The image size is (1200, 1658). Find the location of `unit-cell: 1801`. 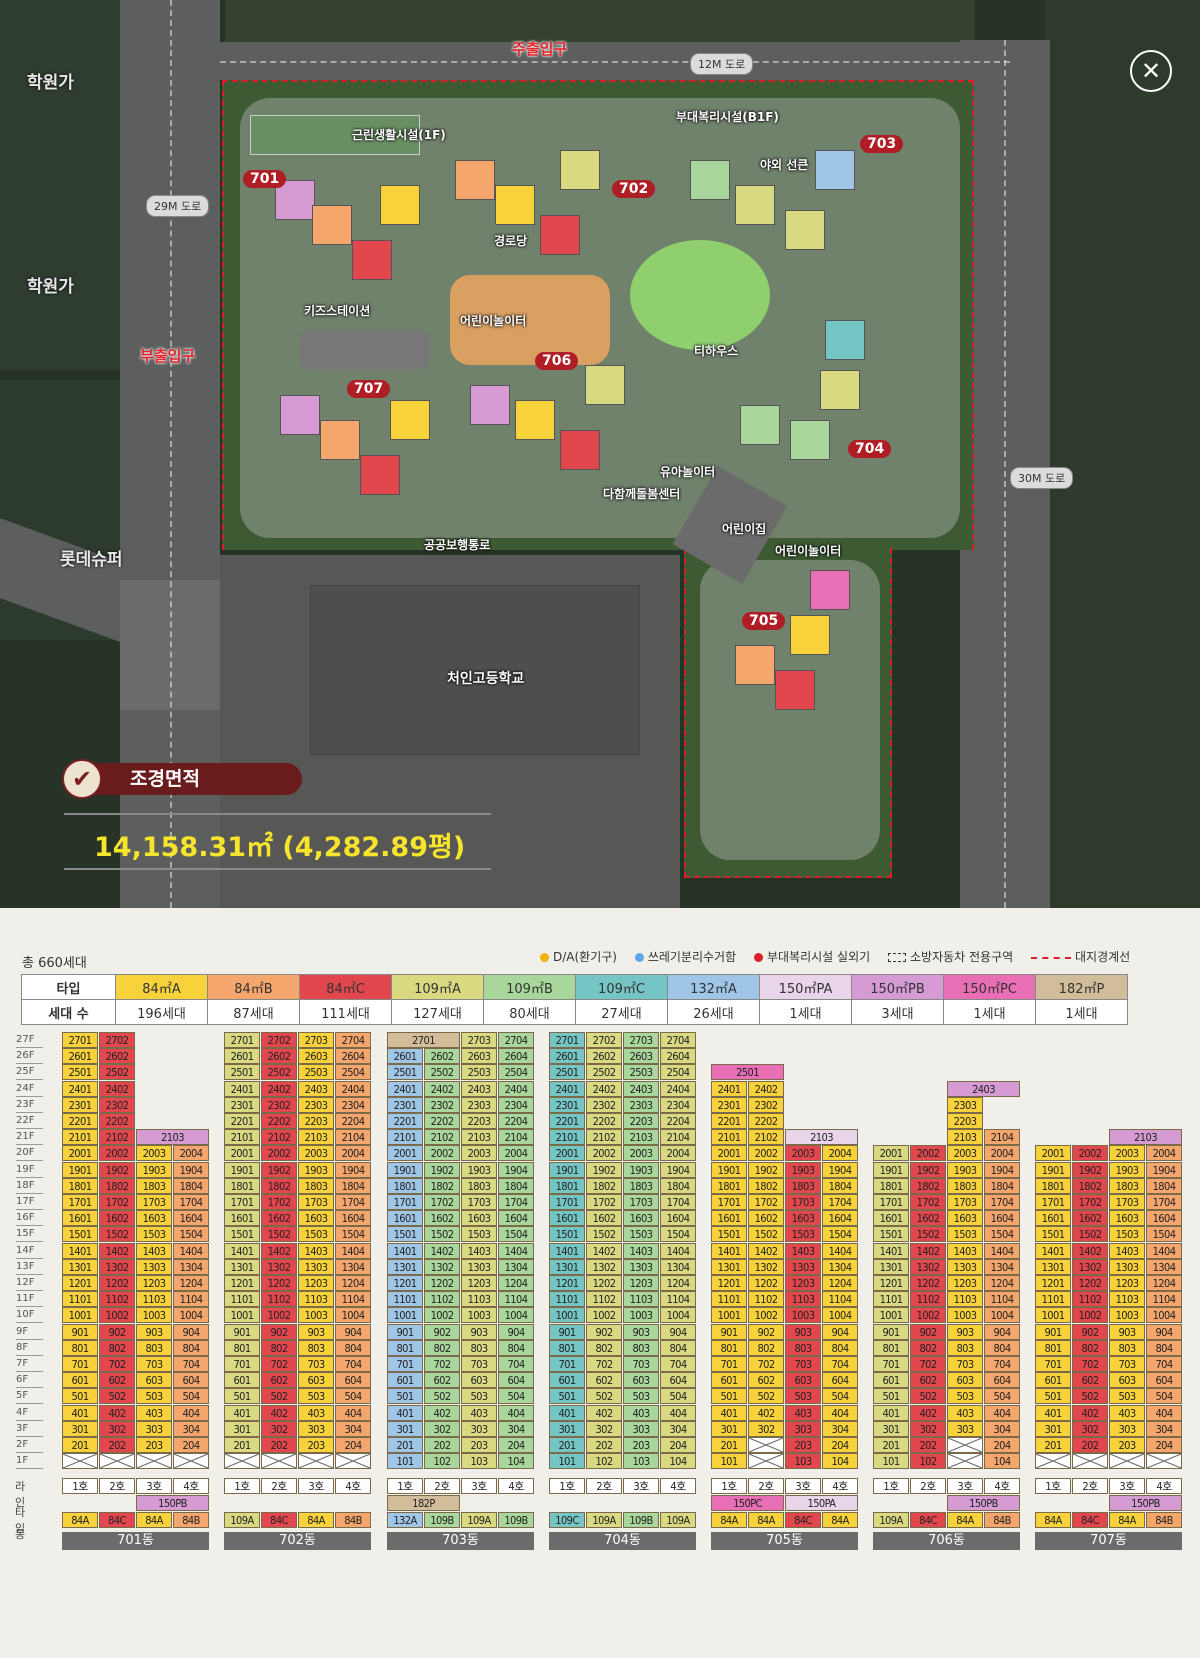

unit-cell: 1801 is located at coordinates (891, 1185).